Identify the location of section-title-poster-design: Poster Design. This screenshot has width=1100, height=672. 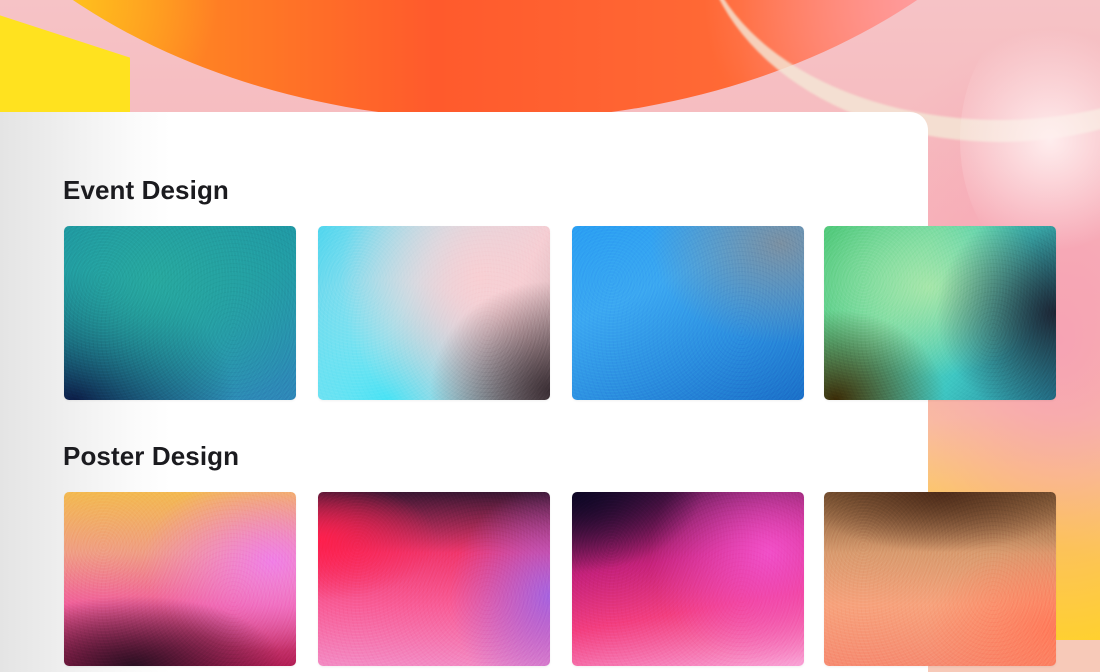
(151, 456).